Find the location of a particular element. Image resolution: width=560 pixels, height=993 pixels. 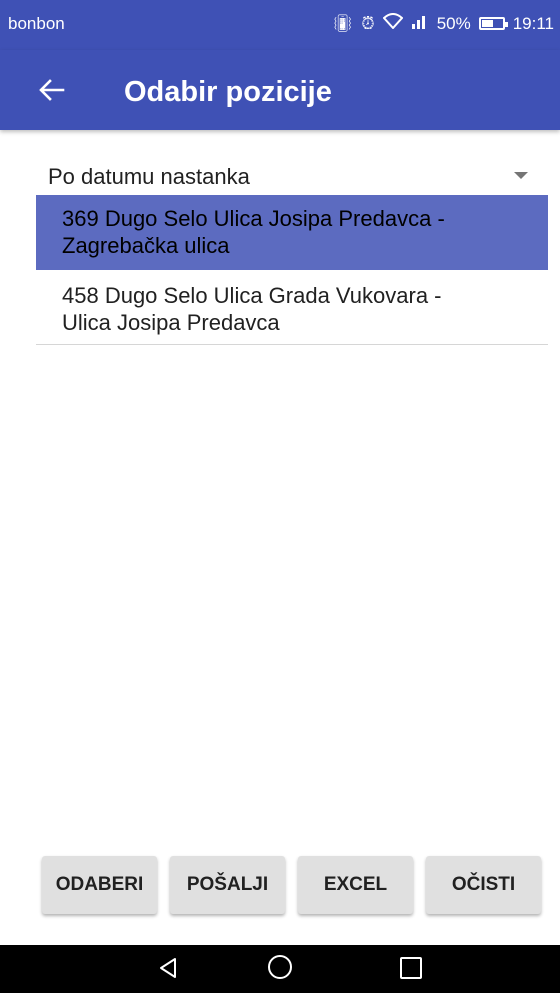

battery-percent: 50% is located at coordinates (453, 23).